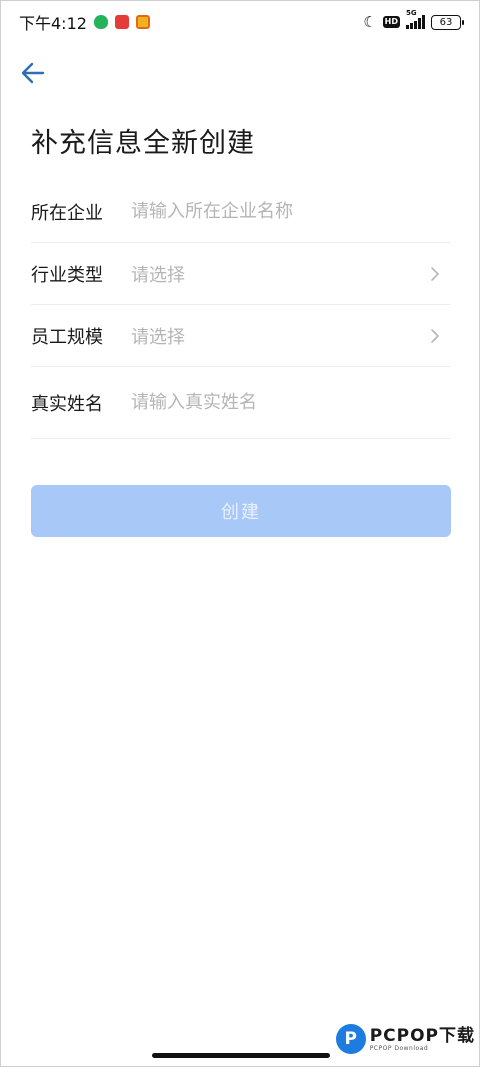 The image size is (480, 1067). Describe the element at coordinates (391, 22) in the screenshot. I see `hd-badge: HD` at that location.